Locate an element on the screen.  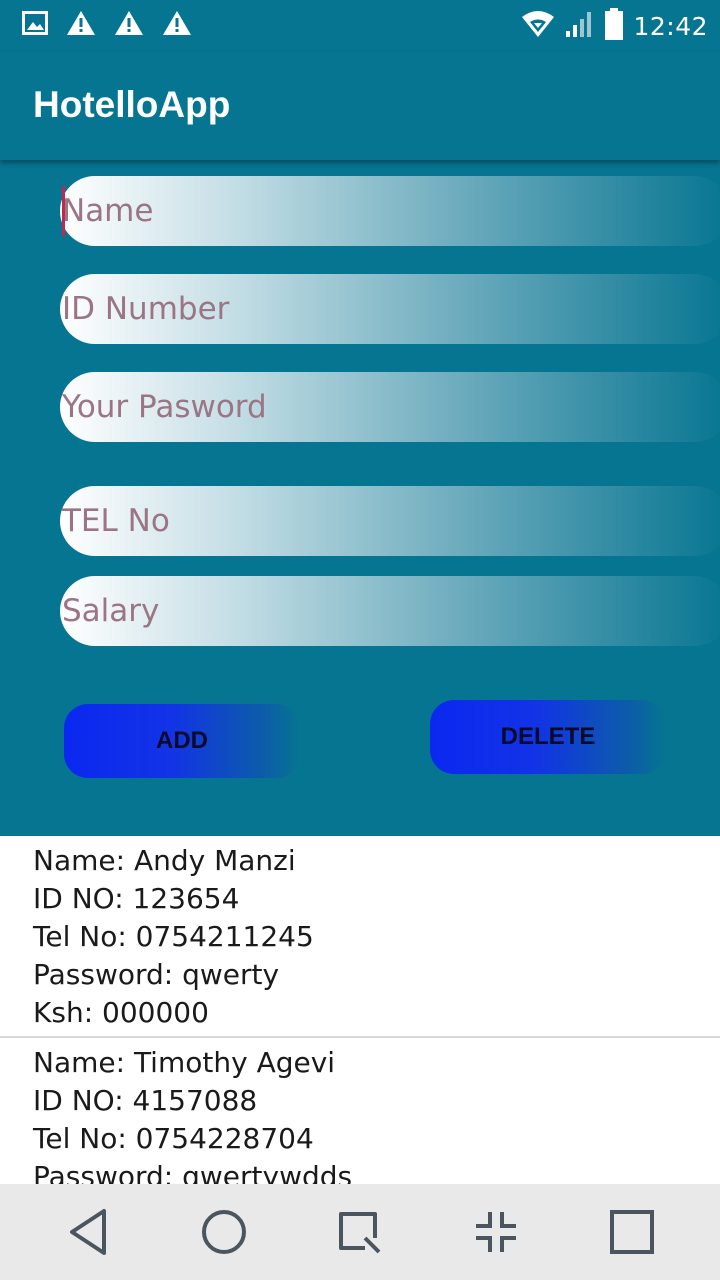
clock: 12:42 is located at coordinates (670, 26).